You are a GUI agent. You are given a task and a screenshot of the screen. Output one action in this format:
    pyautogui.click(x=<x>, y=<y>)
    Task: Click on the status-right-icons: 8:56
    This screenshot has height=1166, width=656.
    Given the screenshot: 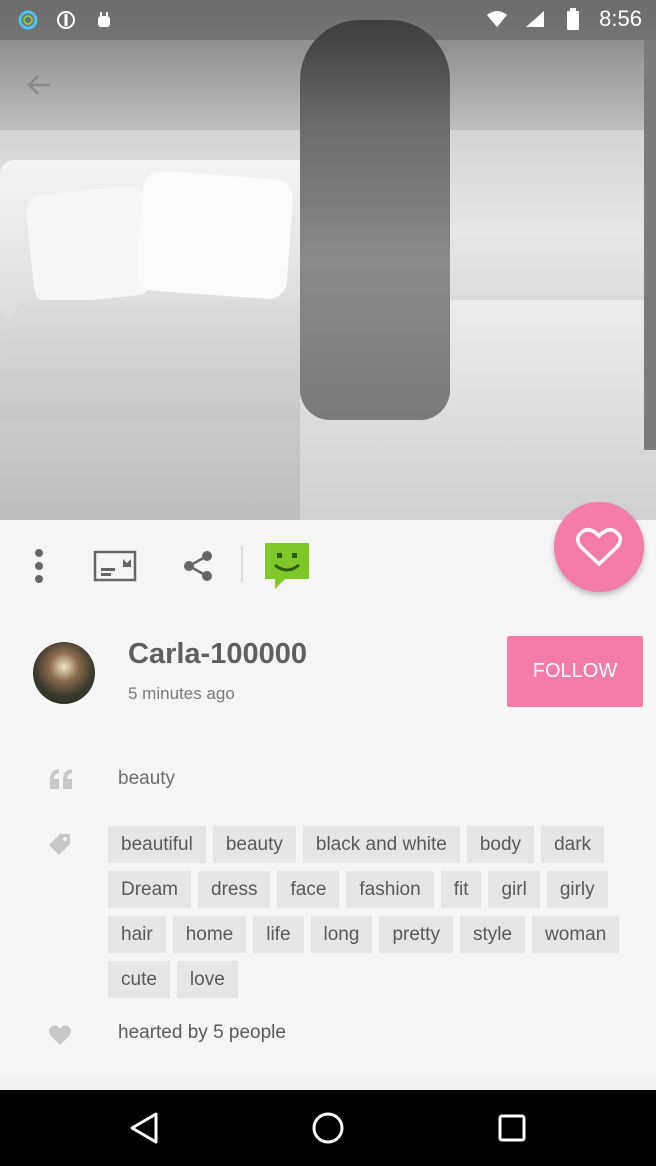 What is the action you would take?
    pyautogui.click(x=563, y=19)
    